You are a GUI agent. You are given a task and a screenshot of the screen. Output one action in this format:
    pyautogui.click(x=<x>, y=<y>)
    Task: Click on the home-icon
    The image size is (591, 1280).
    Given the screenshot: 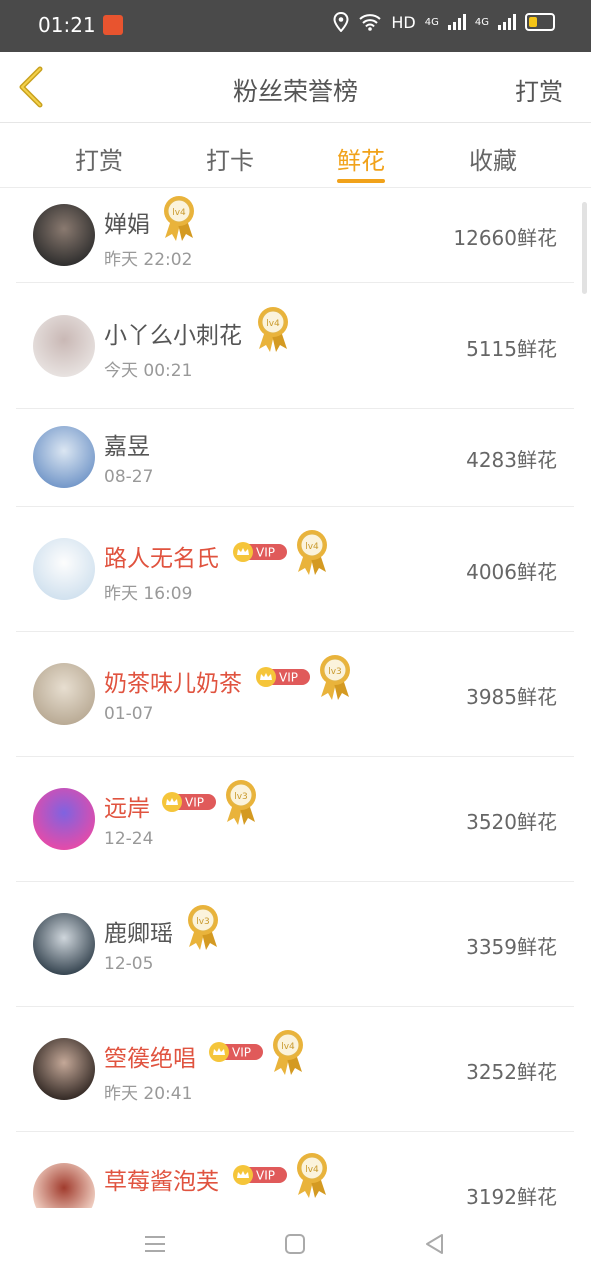 What is the action you would take?
    pyautogui.click(x=295, y=1244)
    